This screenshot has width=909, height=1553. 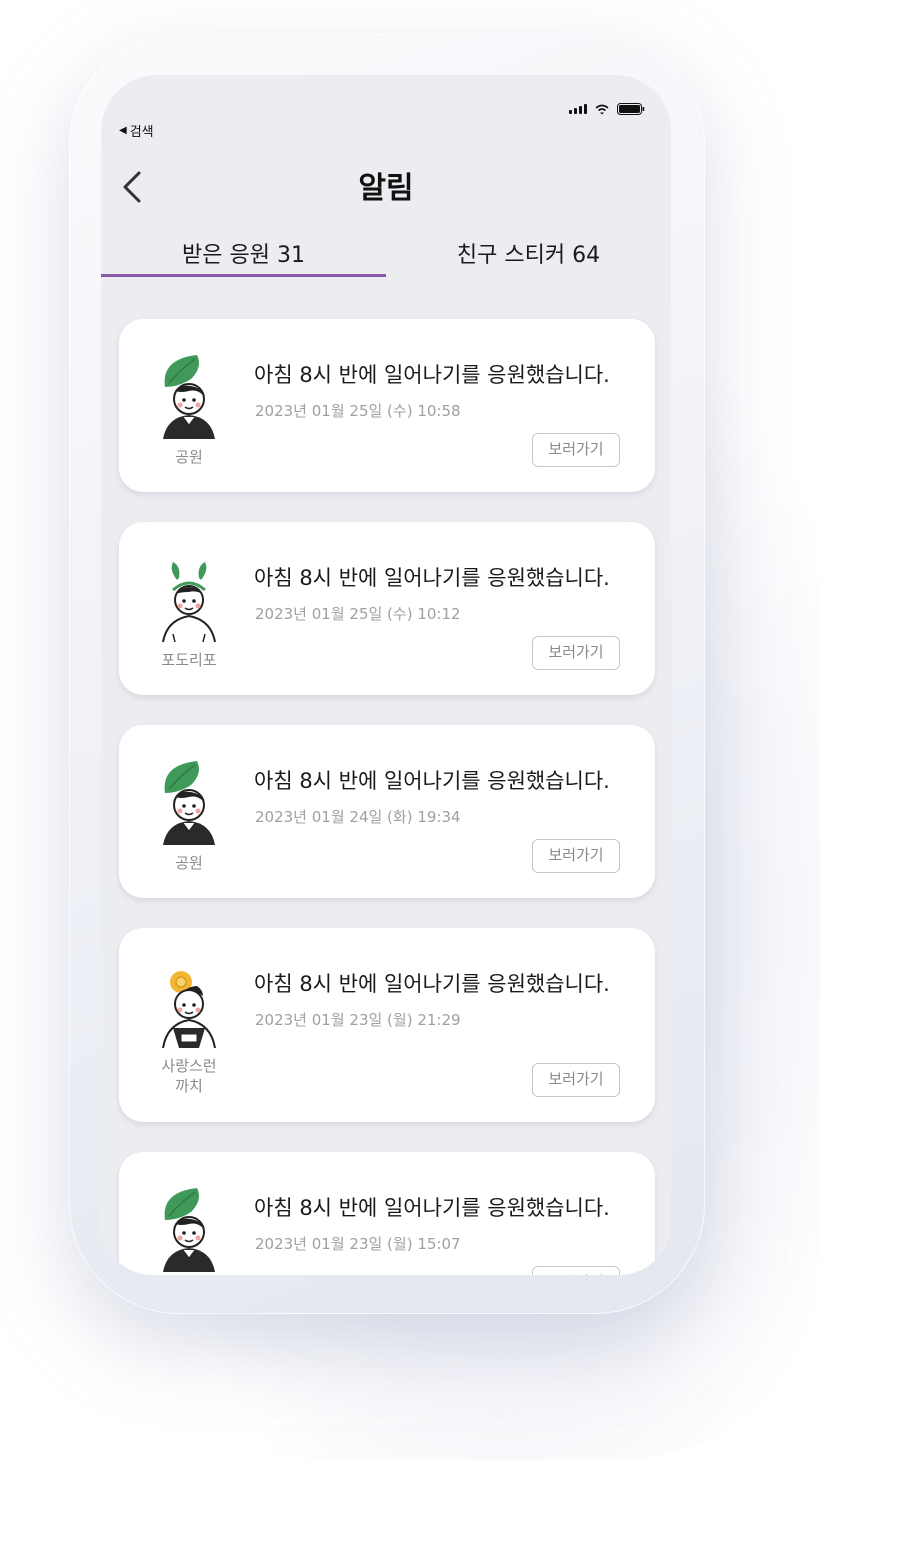 What do you see at coordinates (602, 109) in the screenshot?
I see `wifi-icon` at bounding box center [602, 109].